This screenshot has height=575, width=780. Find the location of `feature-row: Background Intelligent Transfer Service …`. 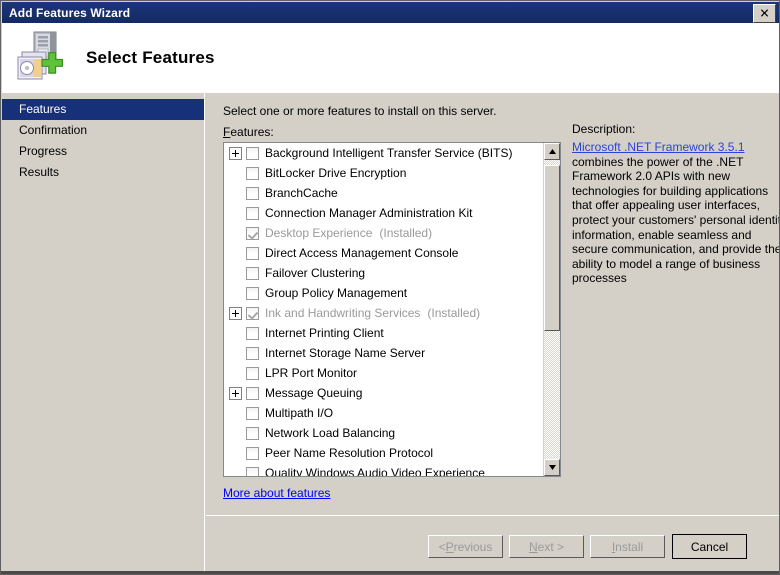

feature-row: Background Intelligent Transfer Service … is located at coordinates (384, 153).